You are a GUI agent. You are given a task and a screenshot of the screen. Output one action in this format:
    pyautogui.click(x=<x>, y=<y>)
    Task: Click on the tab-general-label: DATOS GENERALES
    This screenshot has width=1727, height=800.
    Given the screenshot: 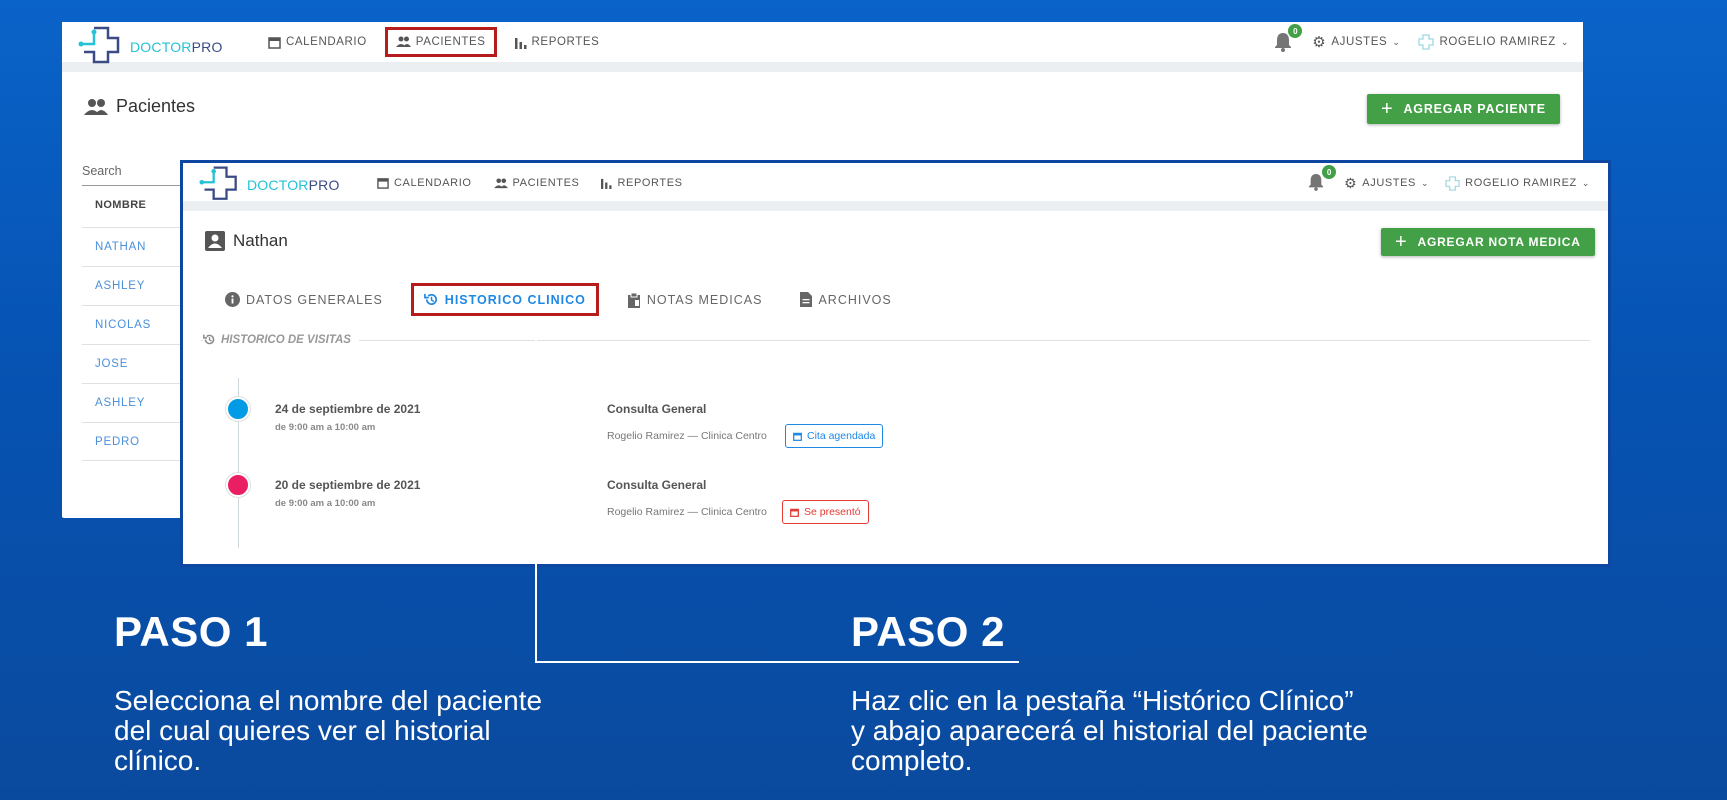 What is the action you would take?
    pyautogui.click(x=314, y=299)
    